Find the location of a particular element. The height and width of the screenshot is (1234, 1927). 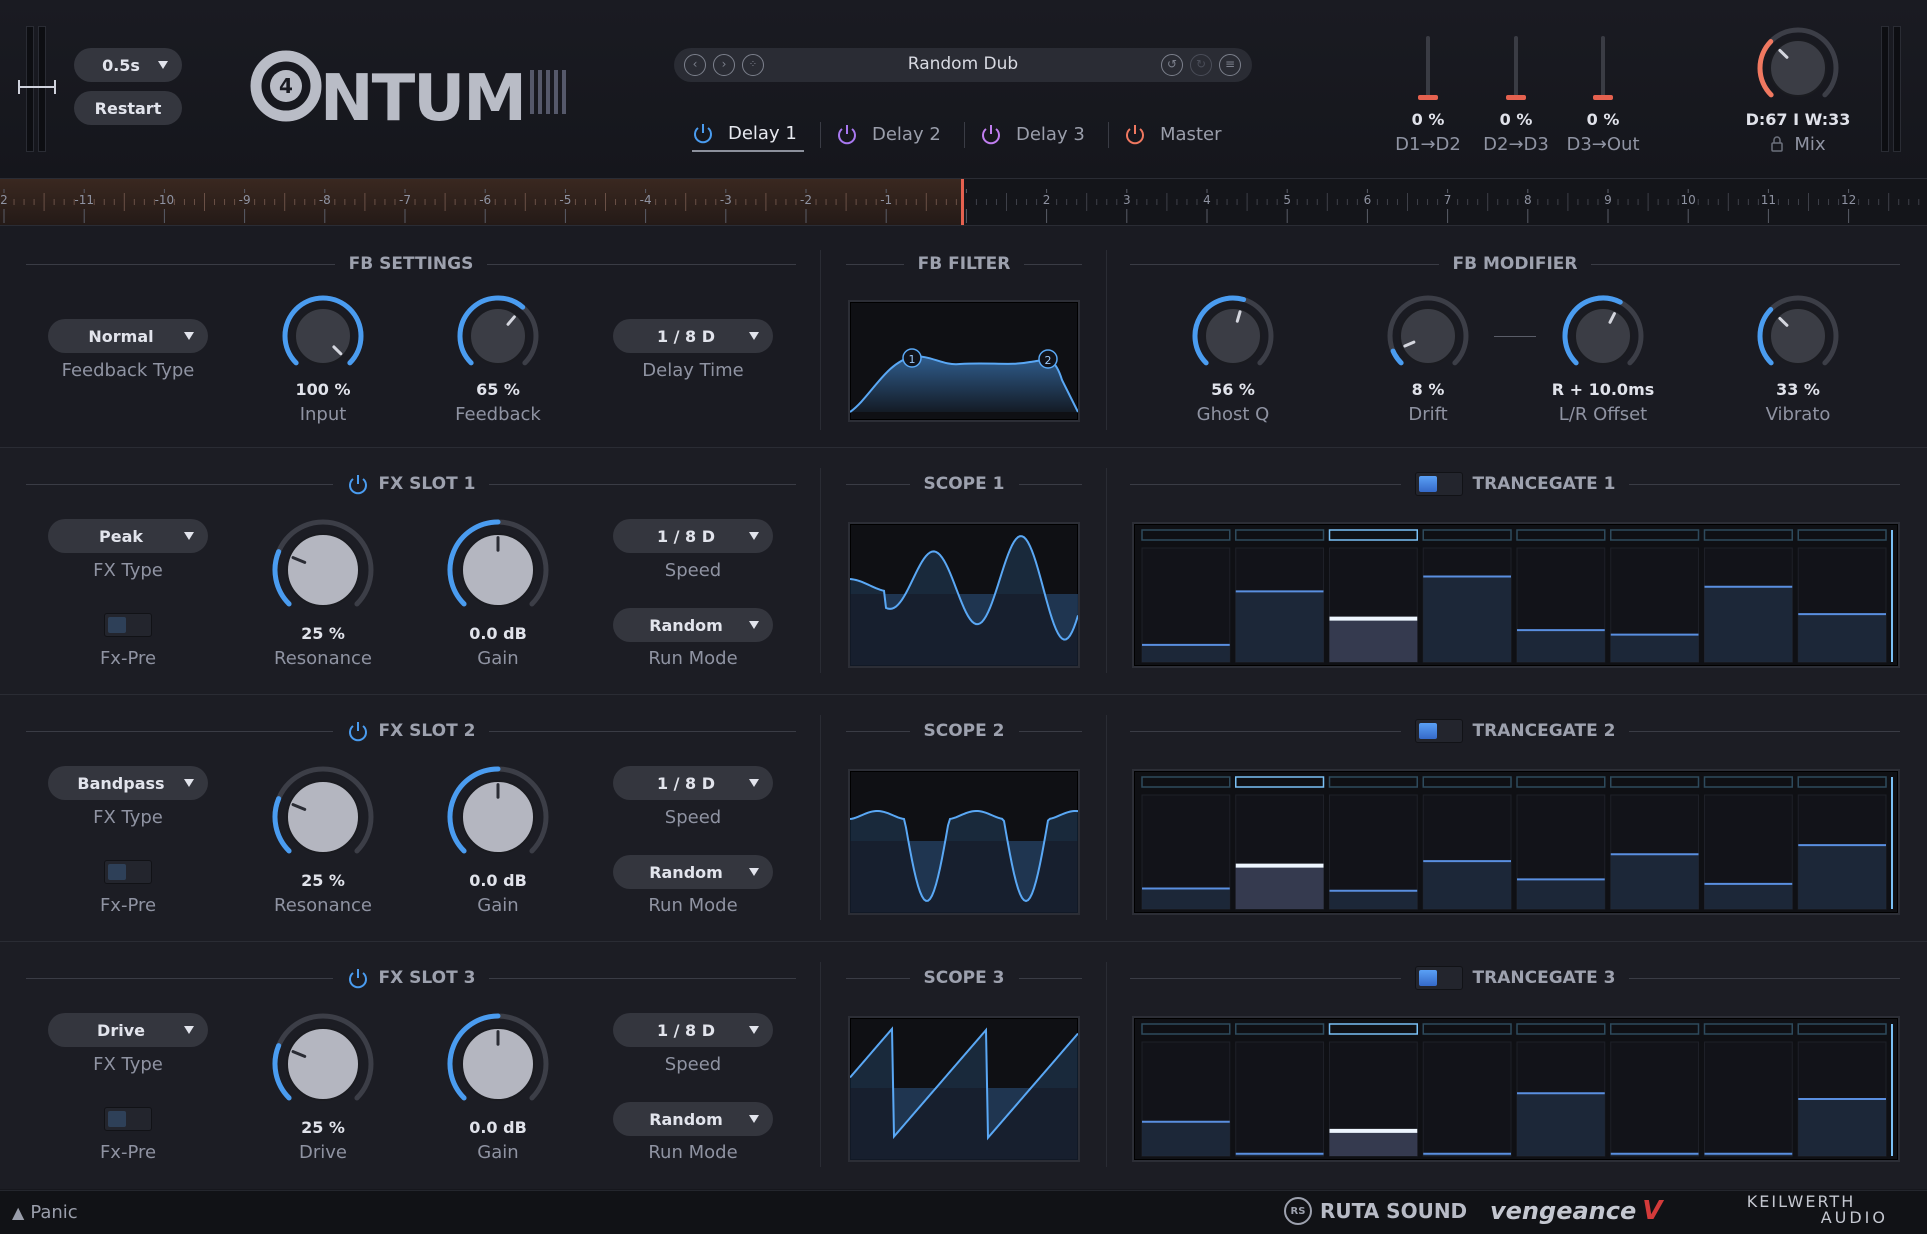

ghost-q-value: 56 % is located at coordinates (1233, 389).